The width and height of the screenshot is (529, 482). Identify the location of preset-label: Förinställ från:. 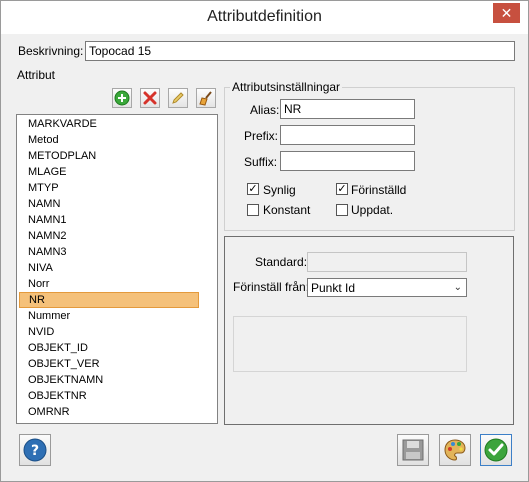
(271, 287).